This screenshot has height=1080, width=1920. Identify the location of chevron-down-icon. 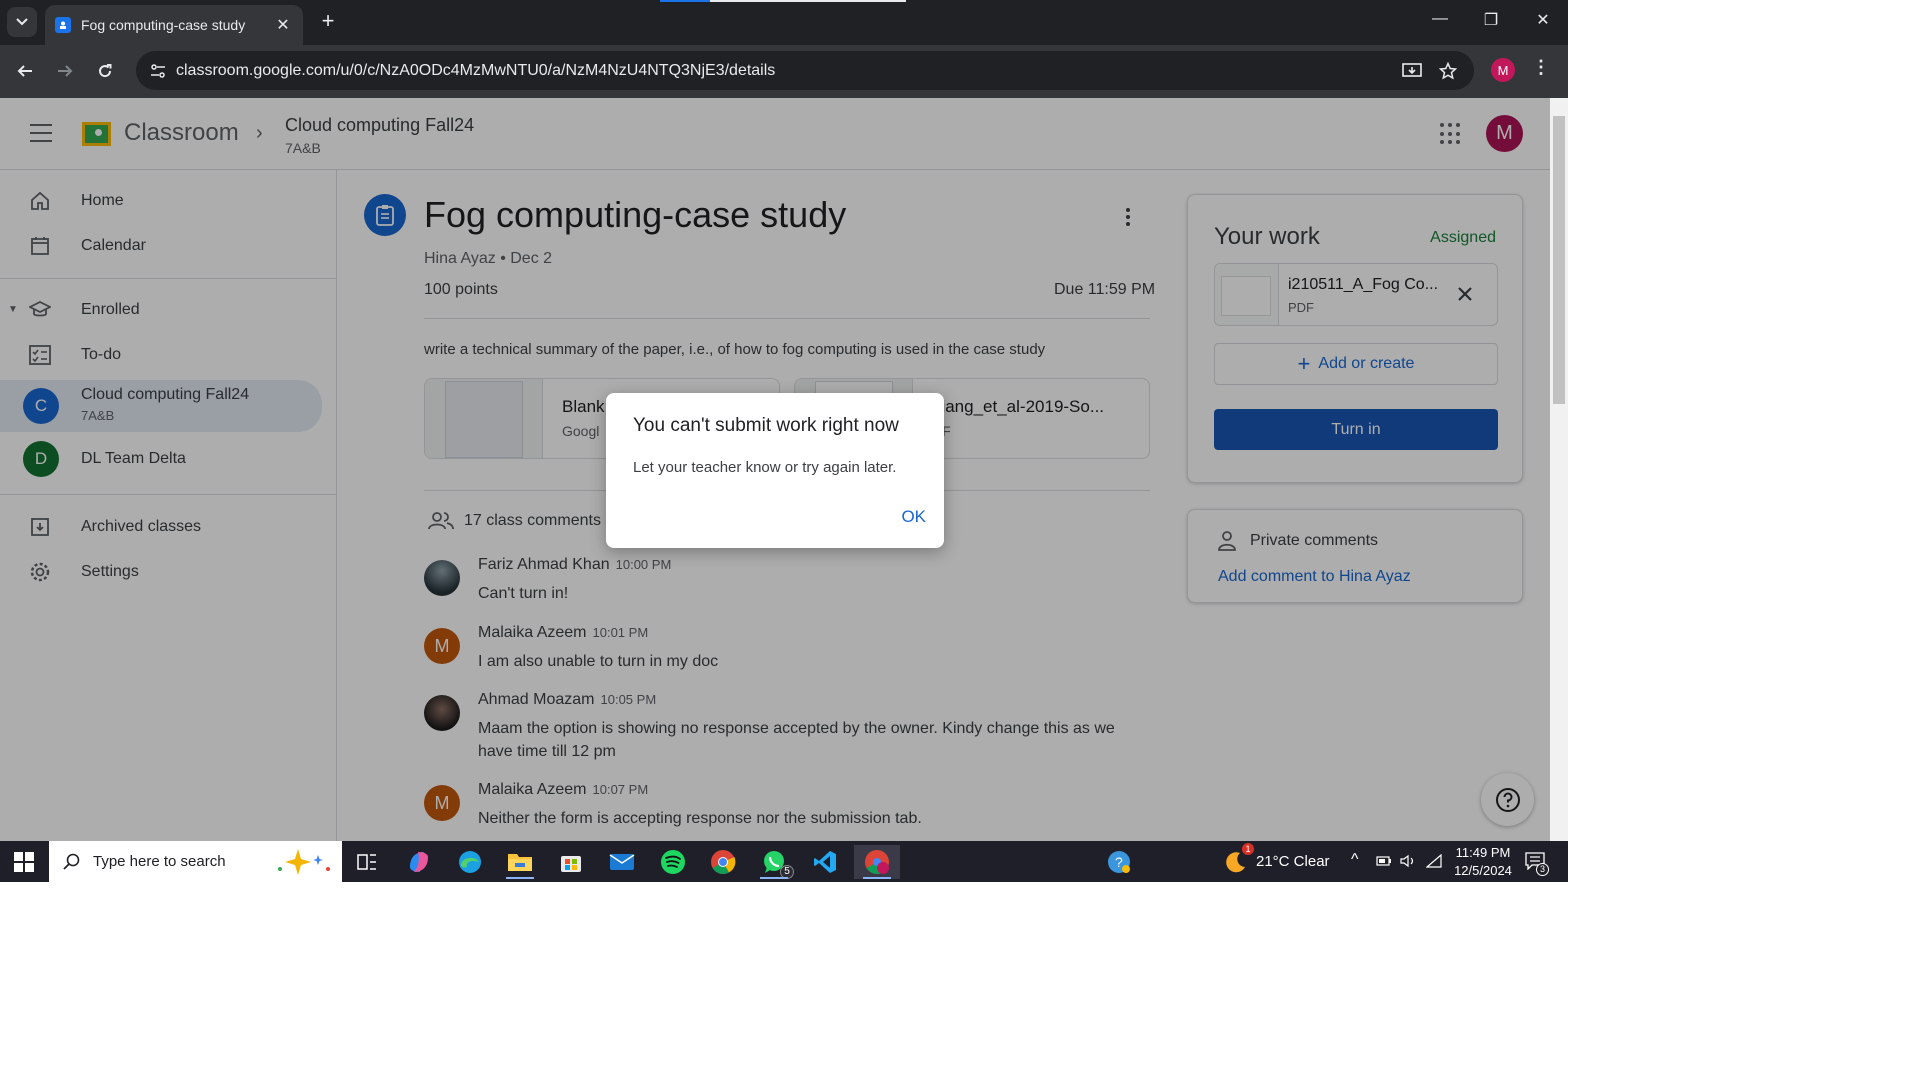
(22, 22).